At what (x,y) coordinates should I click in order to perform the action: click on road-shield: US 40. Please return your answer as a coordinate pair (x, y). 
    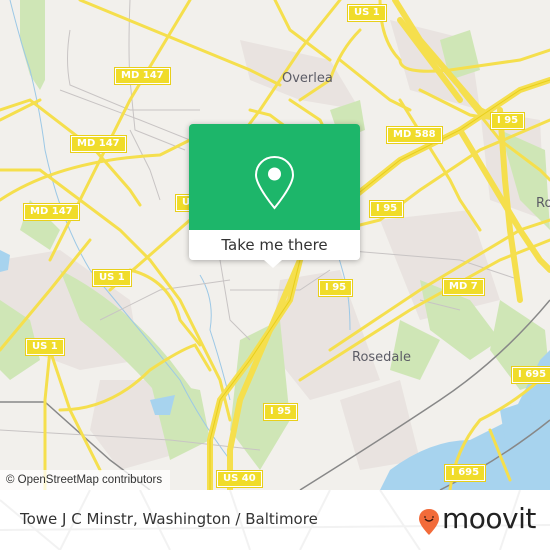
    Looking at the image, I should click on (239, 479).